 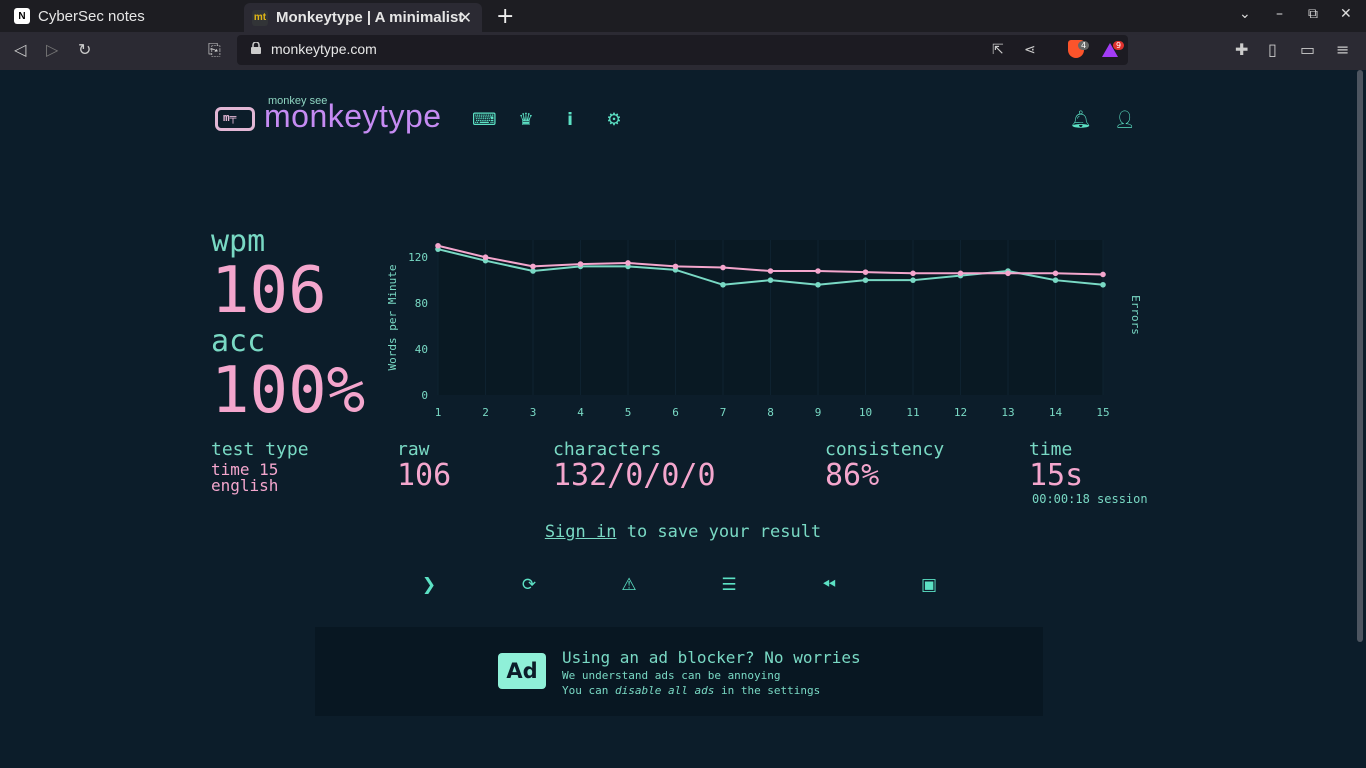 What do you see at coordinates (413, 449) in the screenshot?
I see `raw-label: raw` at bounding box center [413, 449].